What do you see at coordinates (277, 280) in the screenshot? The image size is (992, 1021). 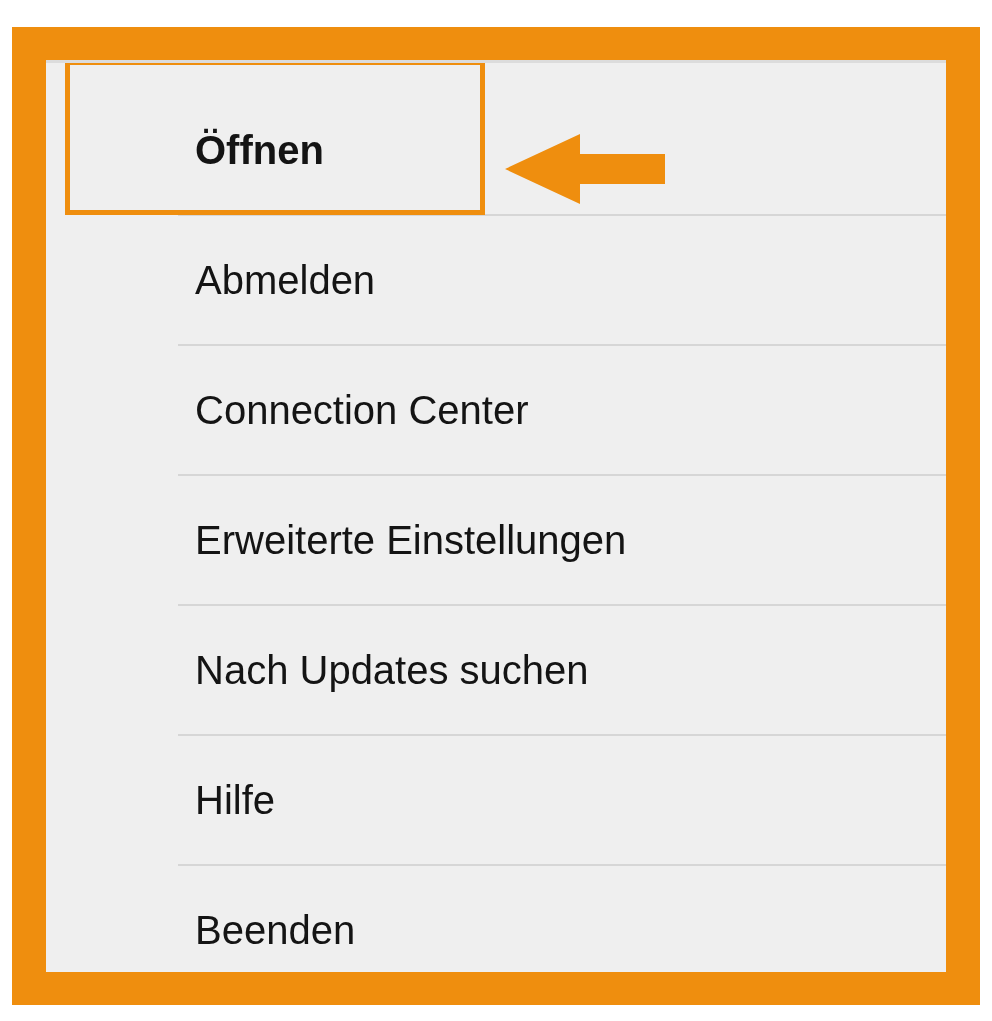 I see `menu-item: Abmelden` at bounding box center [277, 280].